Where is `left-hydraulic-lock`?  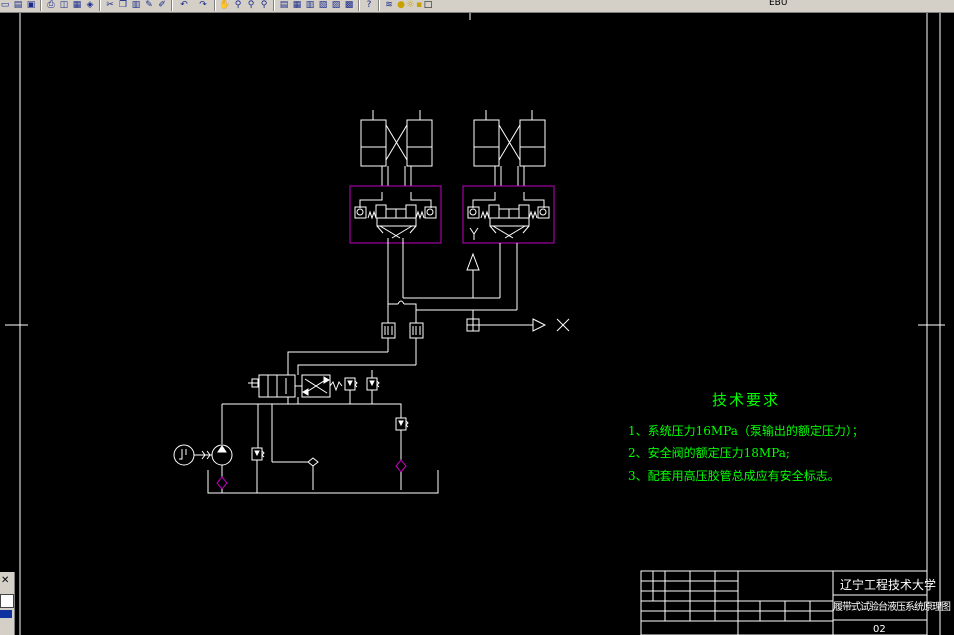
left-hydraulic-lock is located at coordinates (395, 216).